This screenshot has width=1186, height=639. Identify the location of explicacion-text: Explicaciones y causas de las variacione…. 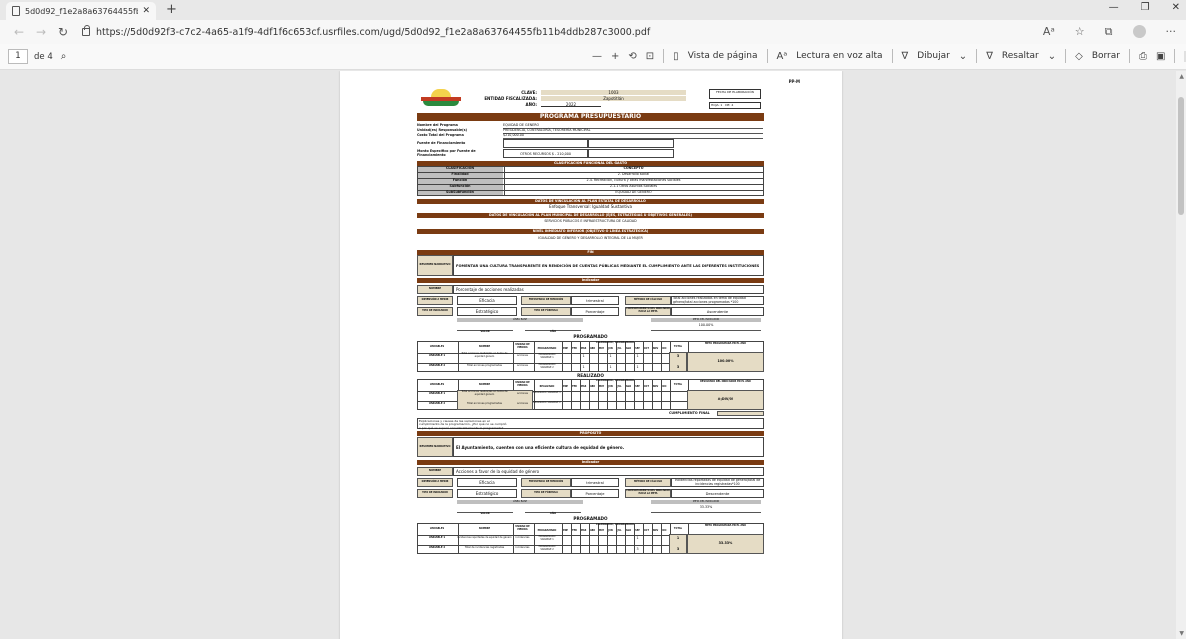
(463, 424).